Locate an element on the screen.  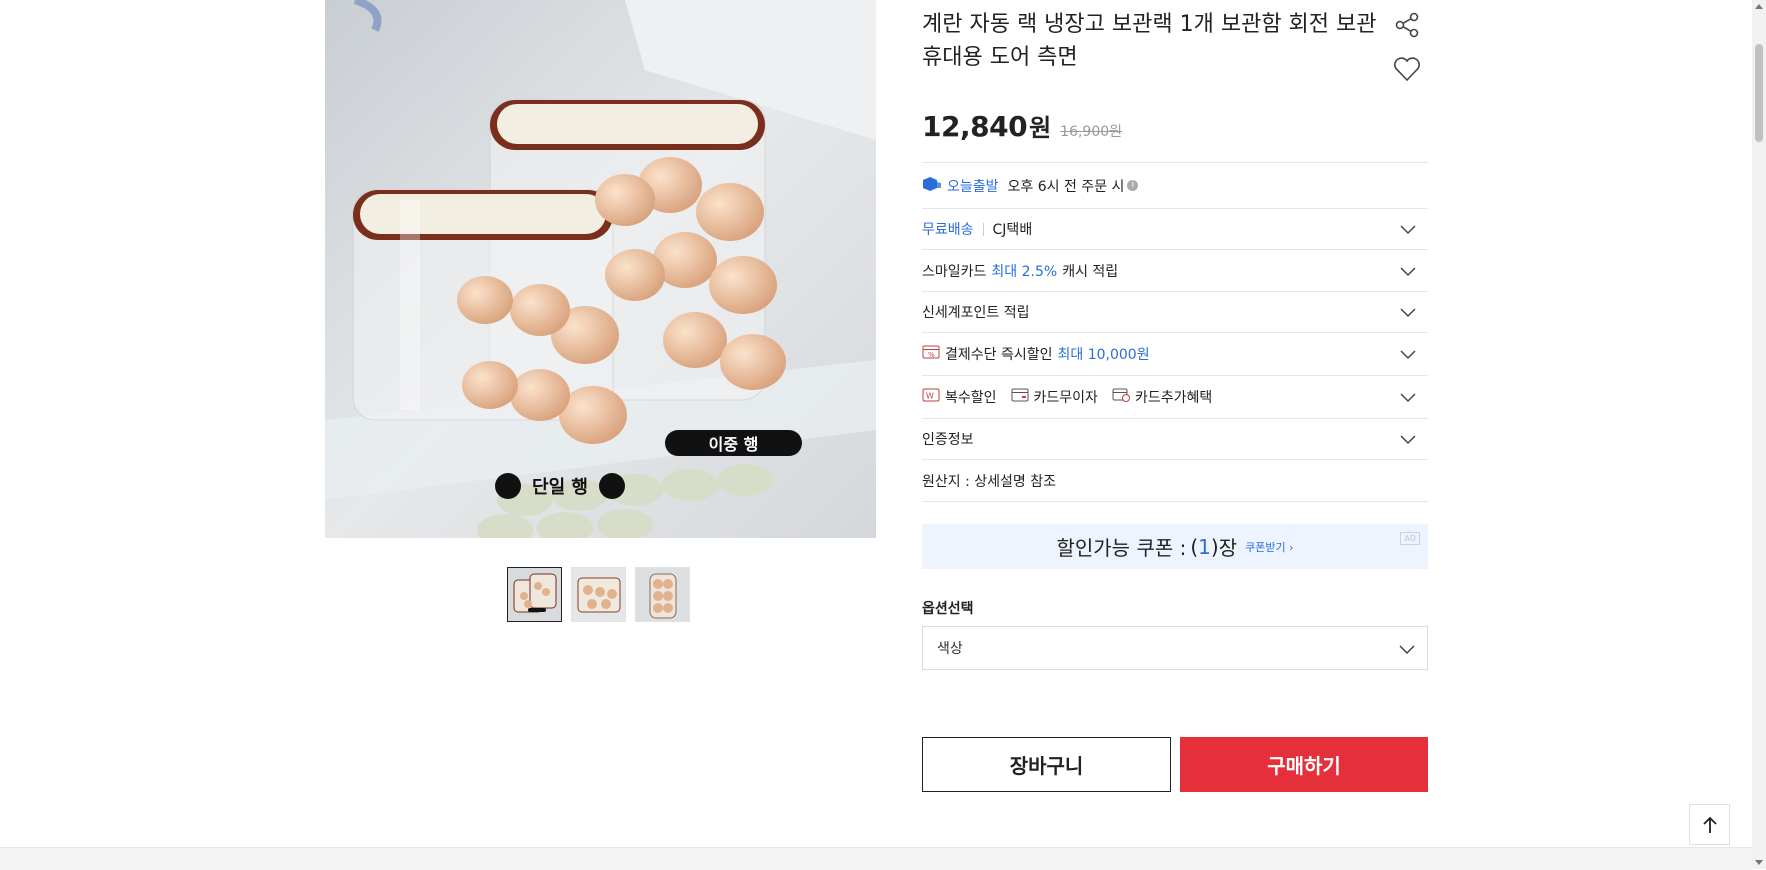
today-dispatch-row: 오늘출발 오후 6시 전 주문 시 i is located at coordinates (1175, 186).